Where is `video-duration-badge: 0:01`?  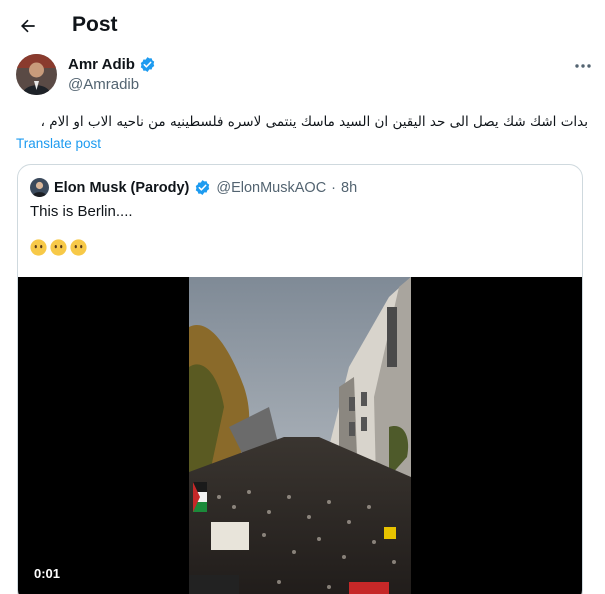
video-duration-badge: 0:01 is located at coordinates (47, 573).